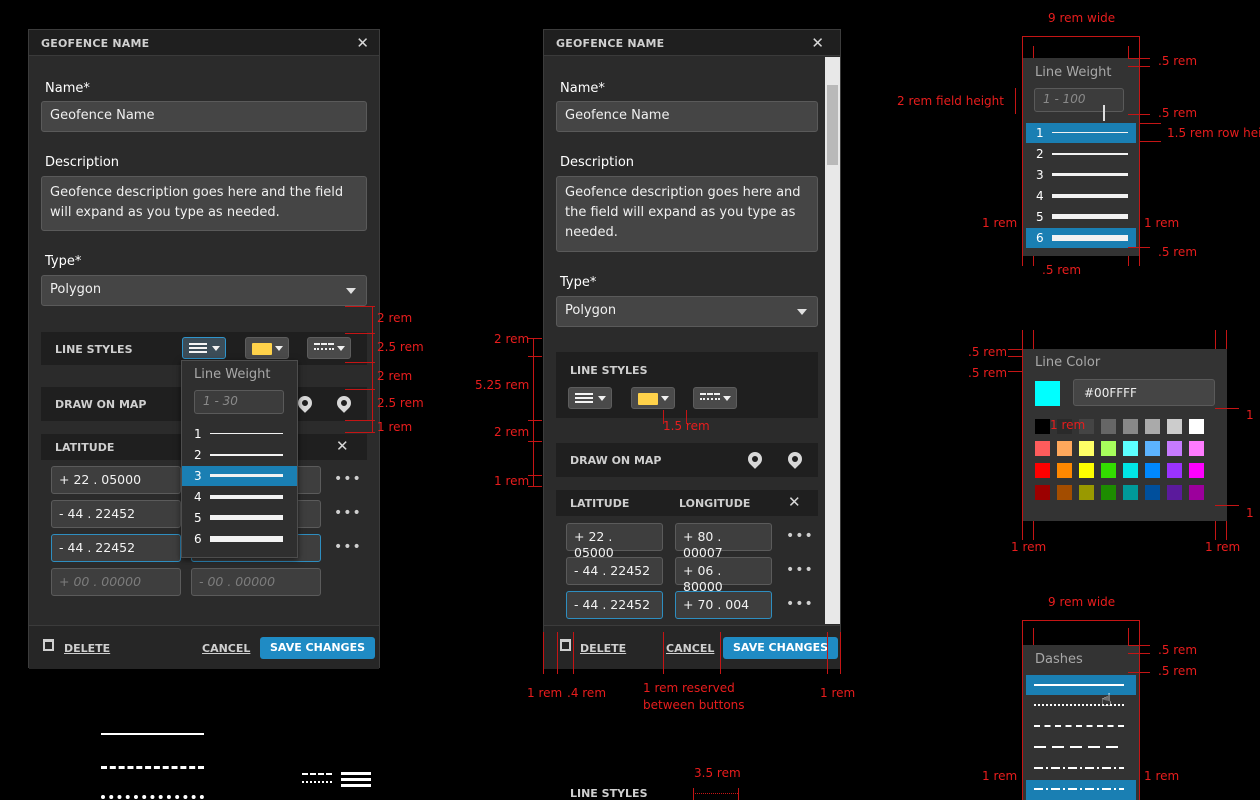 This screenshot has width=1260, height=800. Describe the element at coordinates (239, 402) in the screenshot. I see `line-weight-input: 1 - 30` at that location.